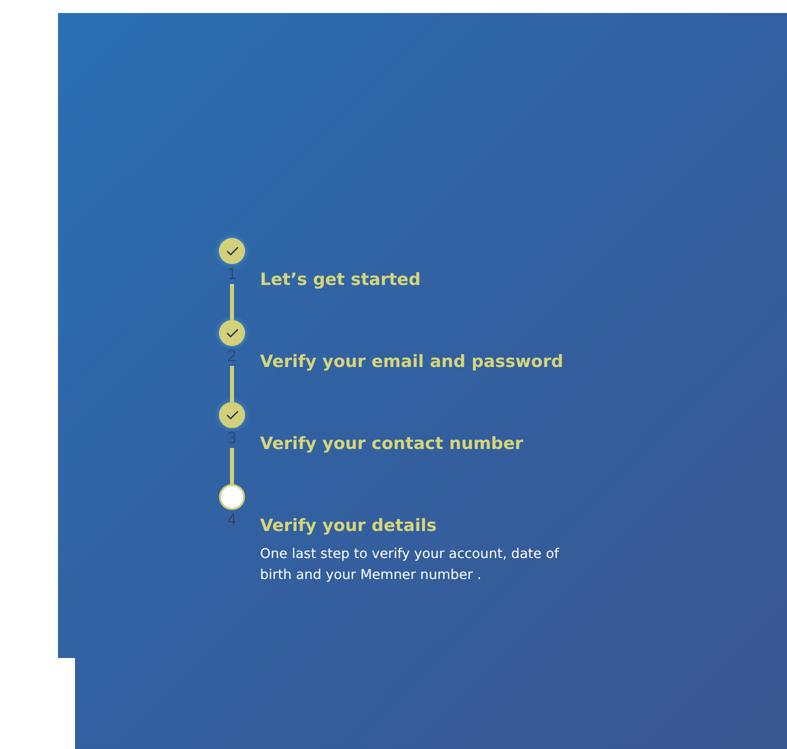 This screenshot has height=749, width=787. I want to click on step-title: Verify your details, so click(349, 526).